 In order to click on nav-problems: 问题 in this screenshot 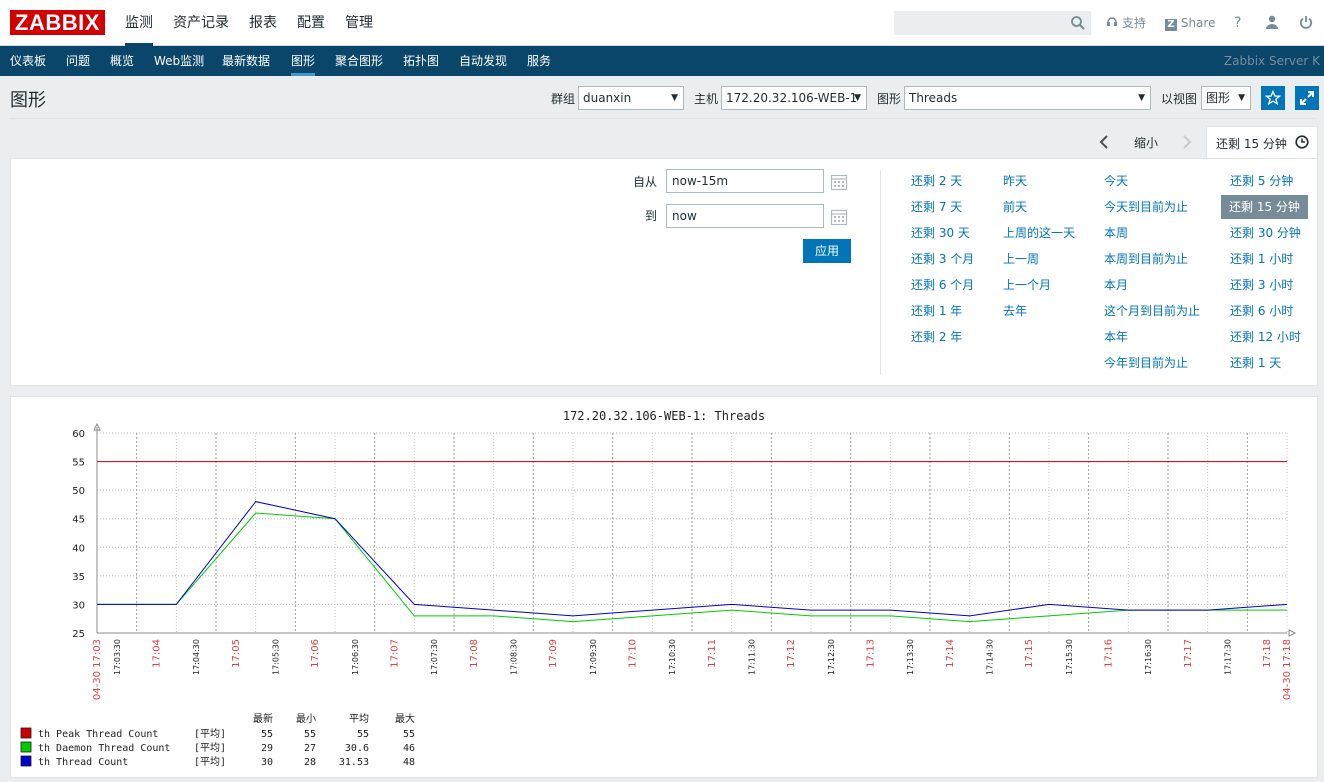, I will do `click(78, 61)`.